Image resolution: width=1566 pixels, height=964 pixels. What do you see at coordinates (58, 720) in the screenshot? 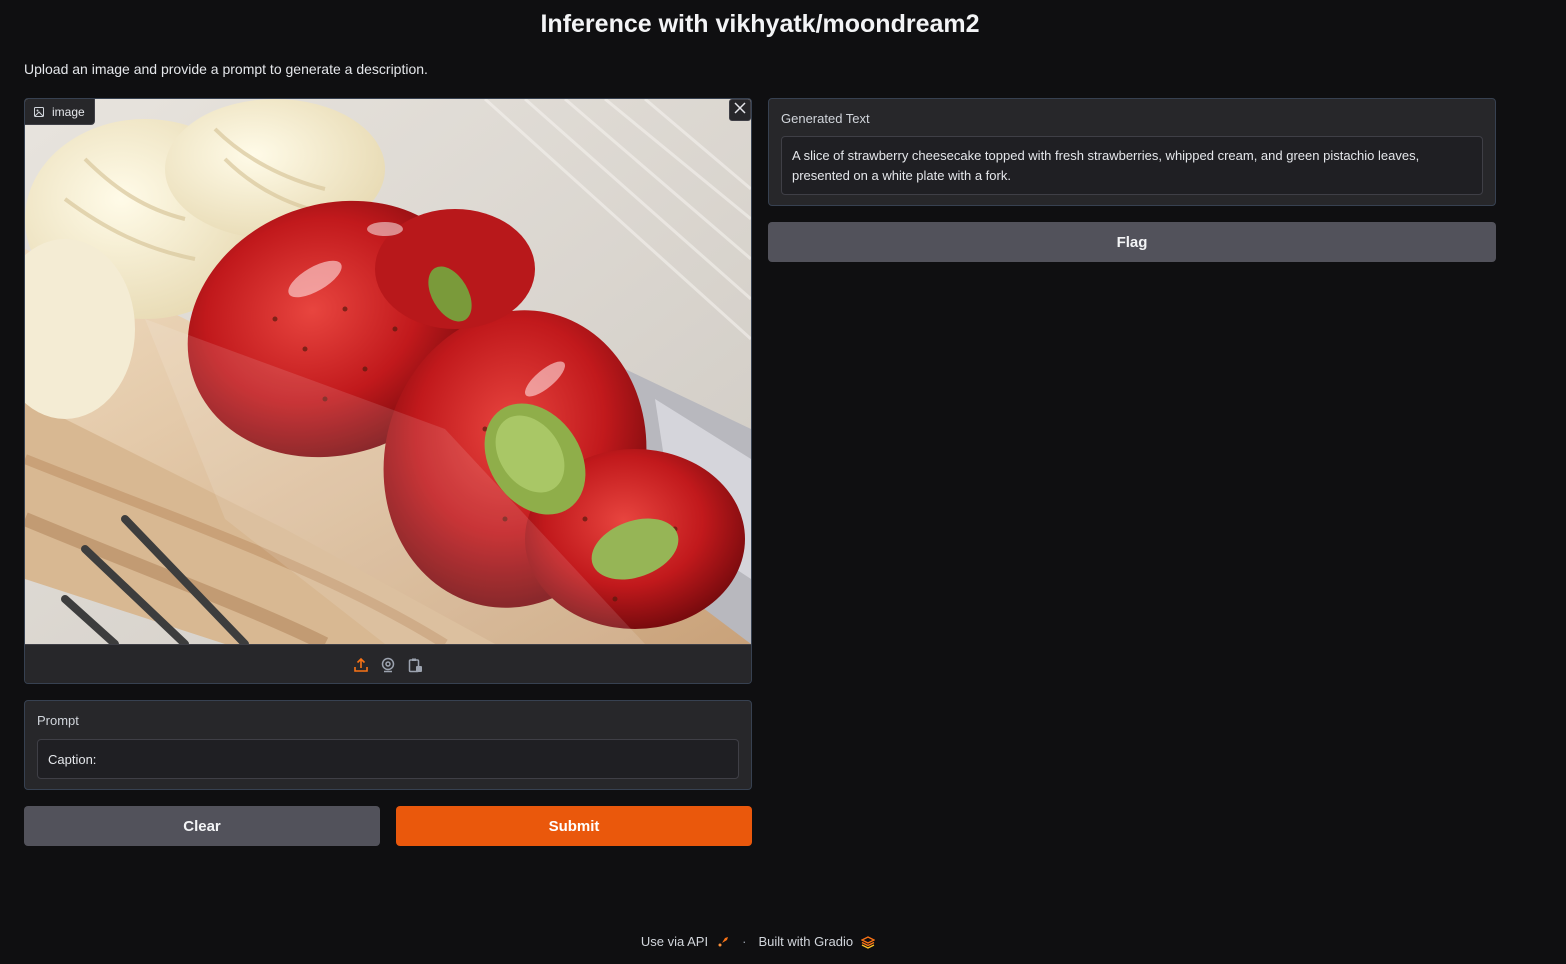
I see `prompt-label: Prompt` at bounding box center [58, 720].